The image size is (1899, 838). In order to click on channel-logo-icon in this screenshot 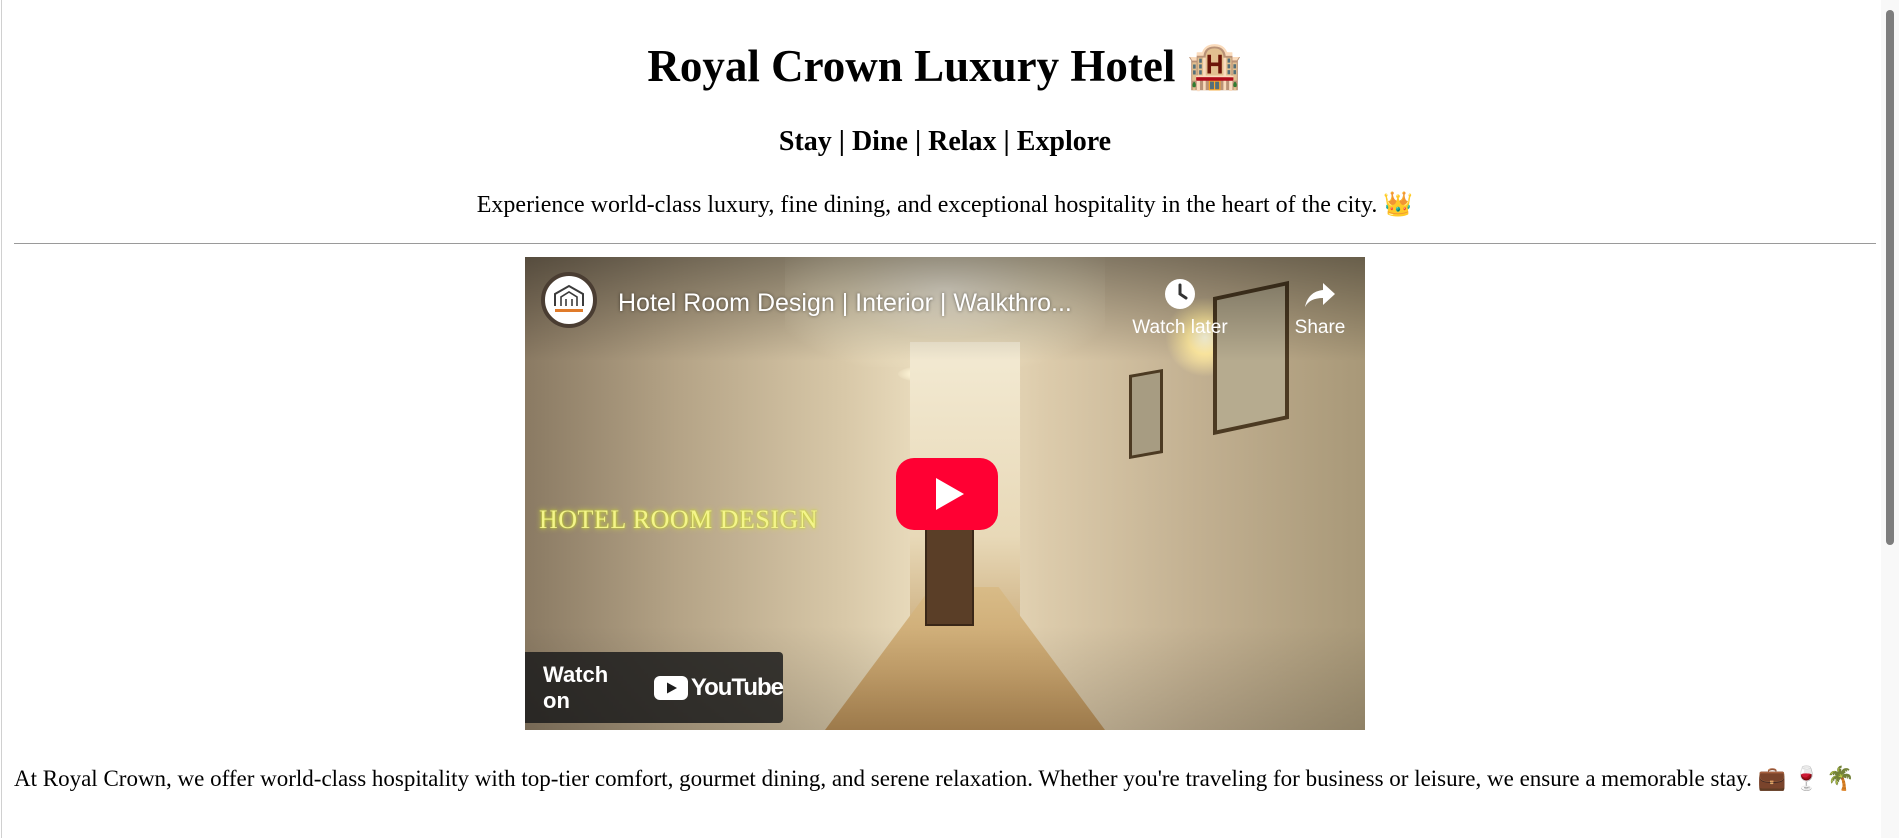, I will do `click(569, 298)`.